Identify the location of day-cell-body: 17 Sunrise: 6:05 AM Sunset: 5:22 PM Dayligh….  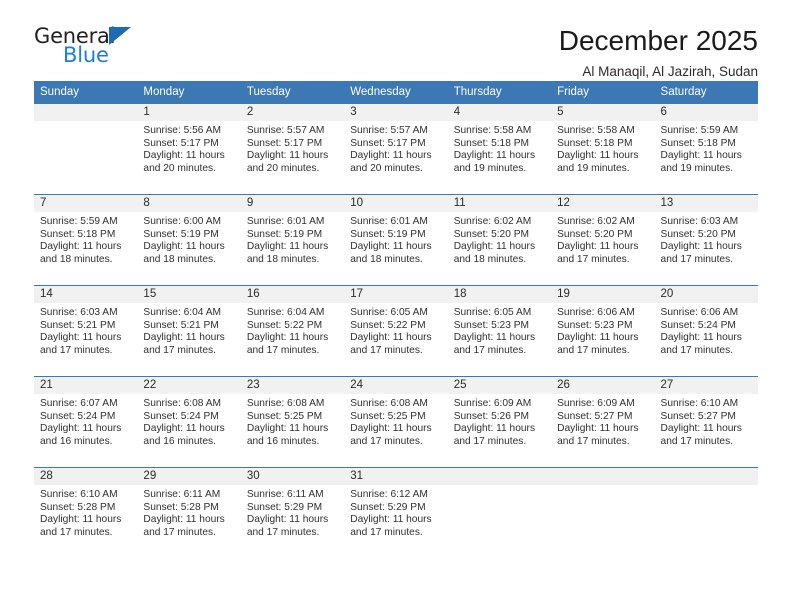
(396, 331).